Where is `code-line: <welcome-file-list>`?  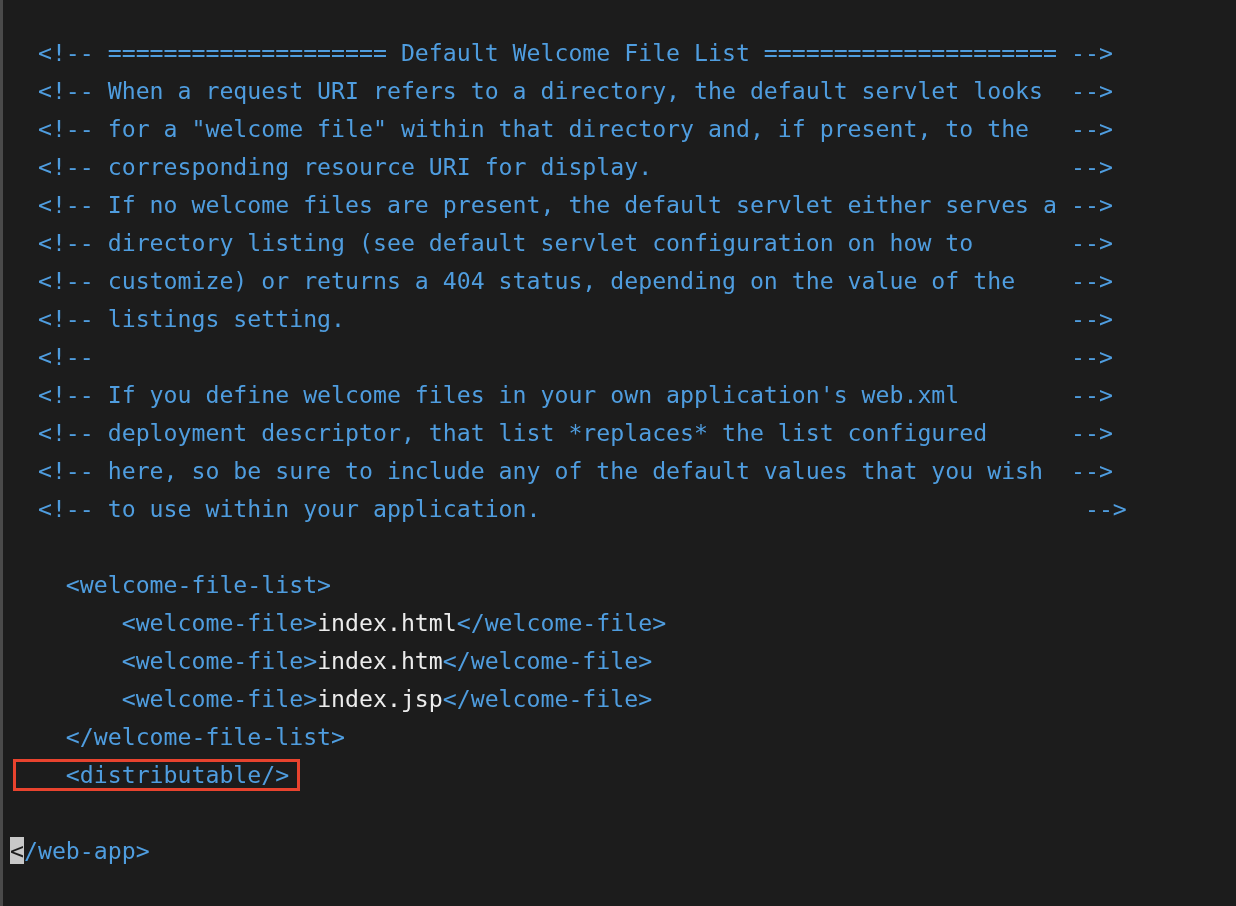 code-line: <welcome-file-list> is located at coordinates (198, 585).